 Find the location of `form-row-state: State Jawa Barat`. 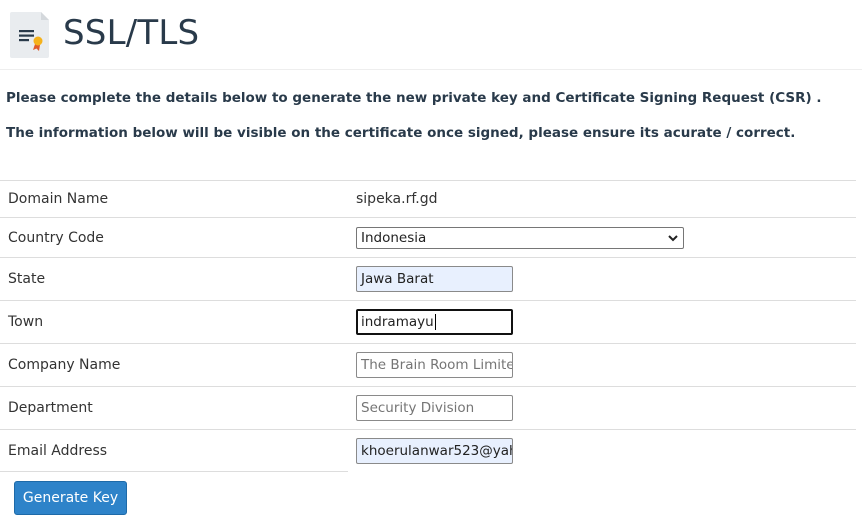

form-row-state: State Jawa Barat is located at coordinates (428, 279).